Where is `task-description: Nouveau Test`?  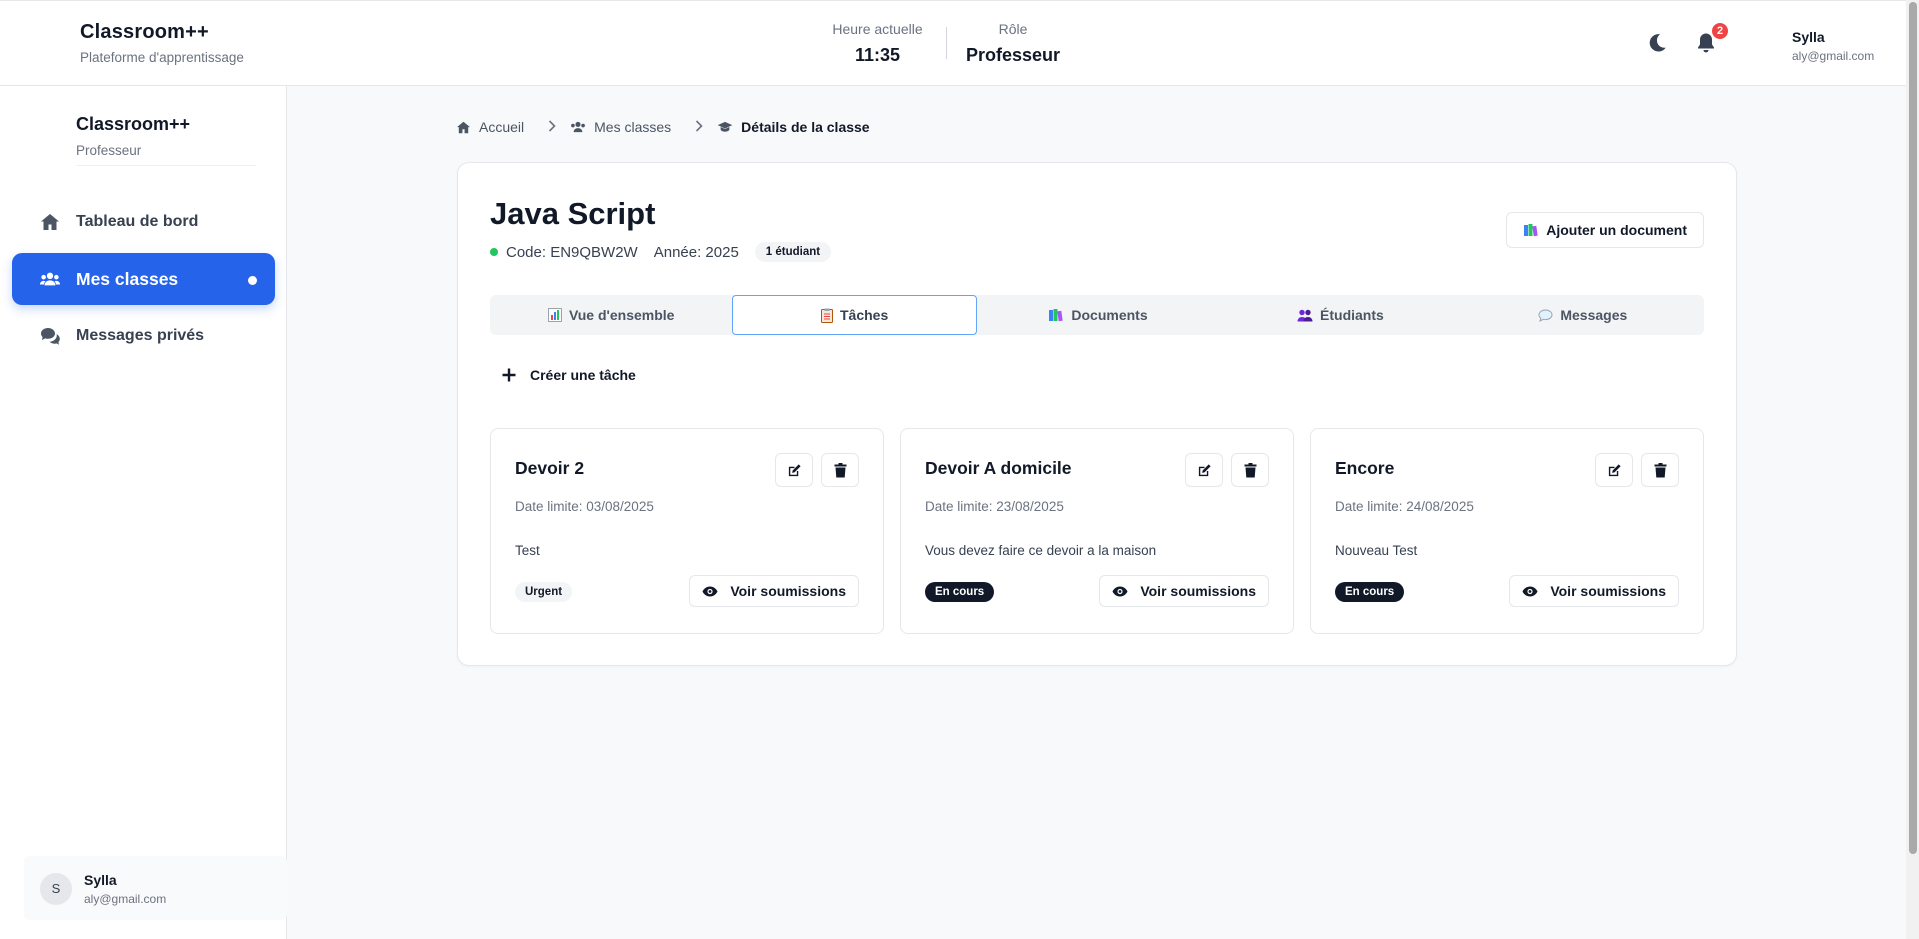 task-description: Nouveau Test is located at coordinates (1376, 550).